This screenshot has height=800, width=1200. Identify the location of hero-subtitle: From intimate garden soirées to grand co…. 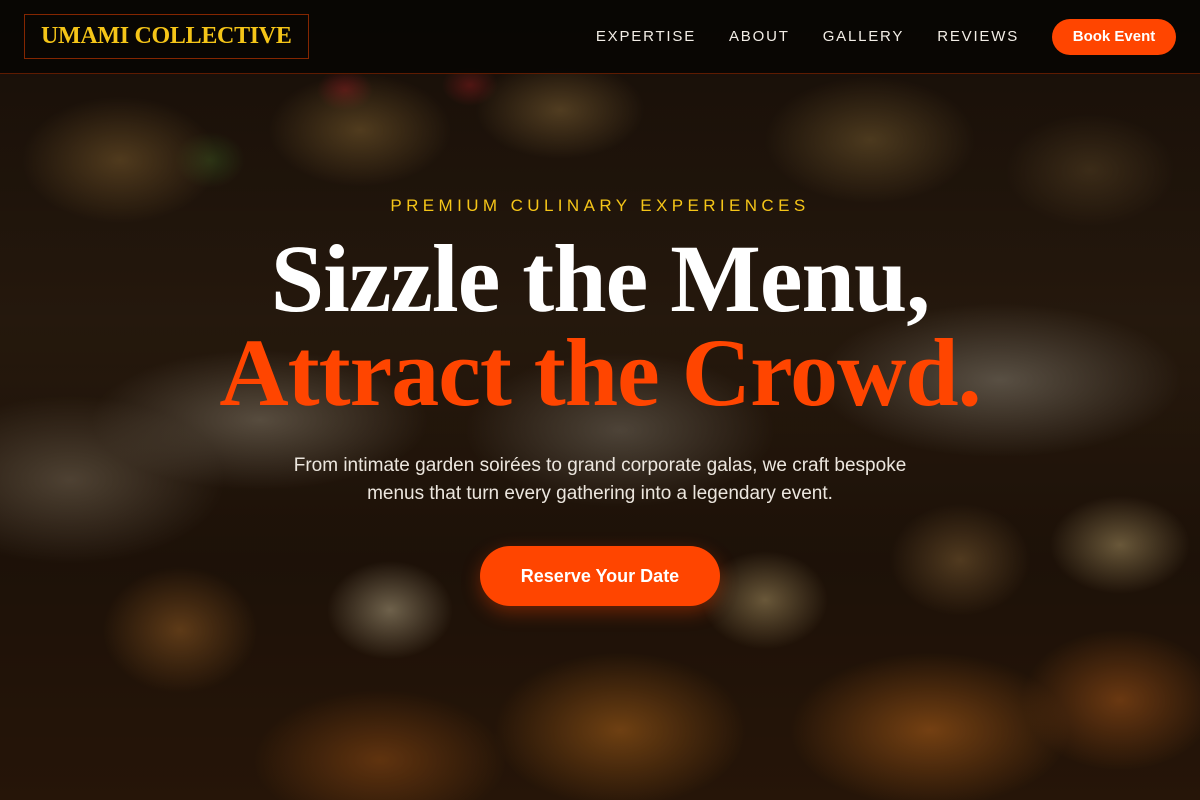
(600, 479).